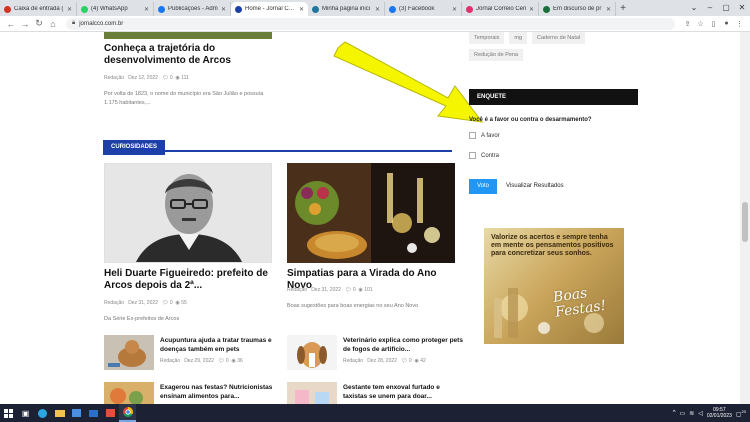 The height and width of the screenshot is (422, 750). What do you see at coordinates (559, 38) in the screenshot?
I see `tag: Caderno de Natal` at bounding box center [559, 38].